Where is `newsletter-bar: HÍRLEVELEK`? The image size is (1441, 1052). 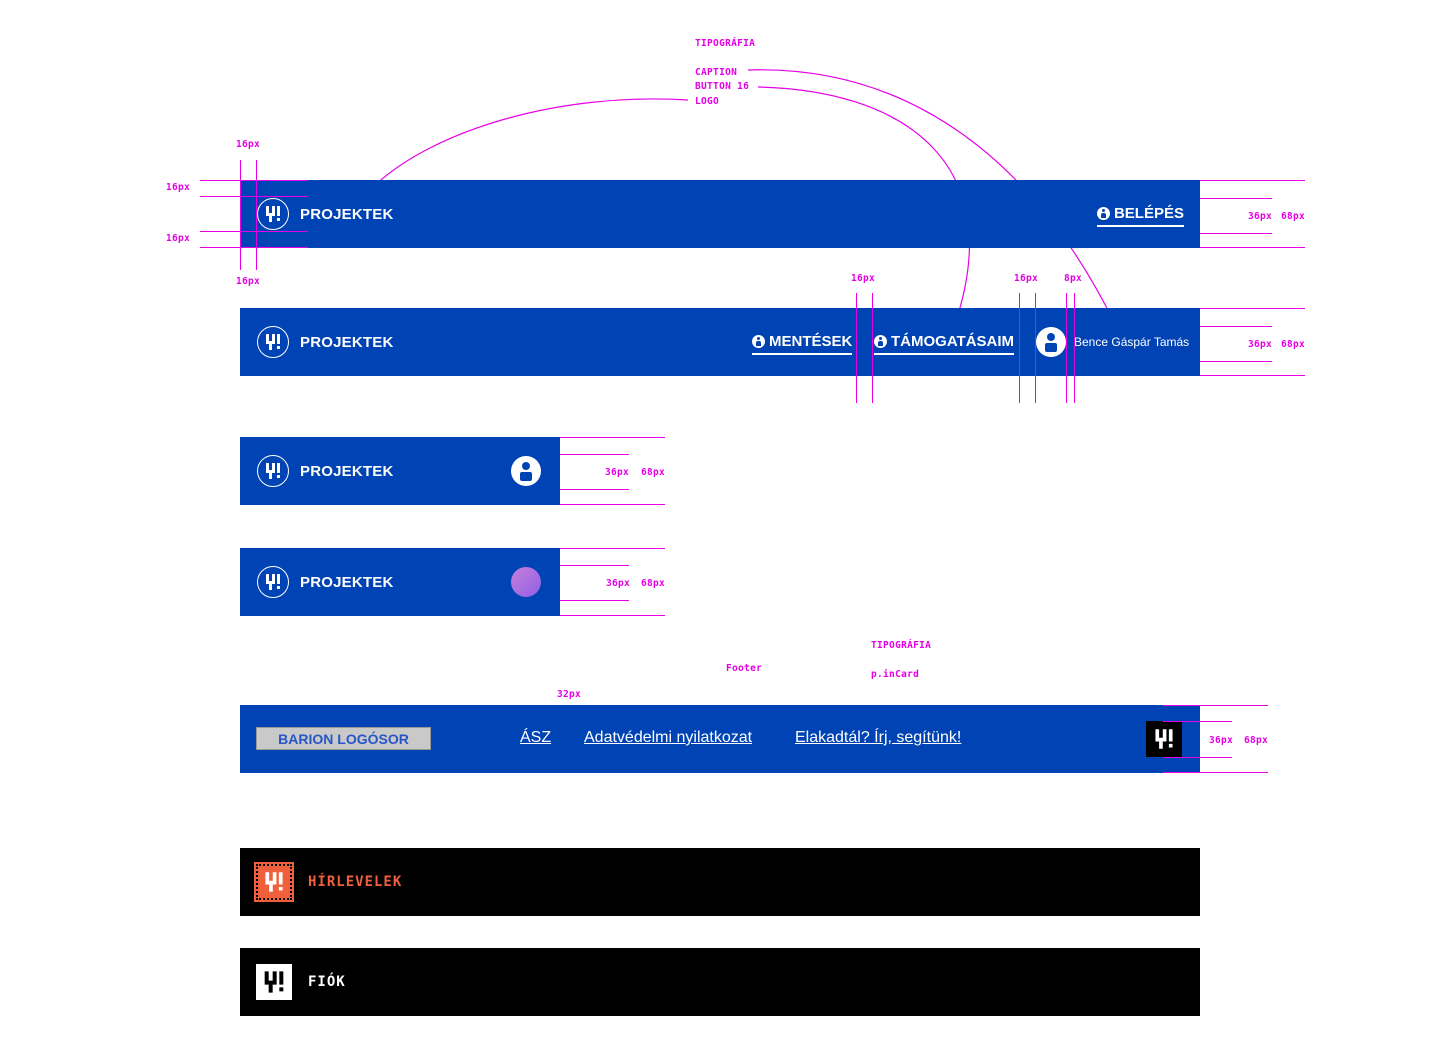
newsletter-bar: HÍRLEVELEK is located at coordinates (720, 882).